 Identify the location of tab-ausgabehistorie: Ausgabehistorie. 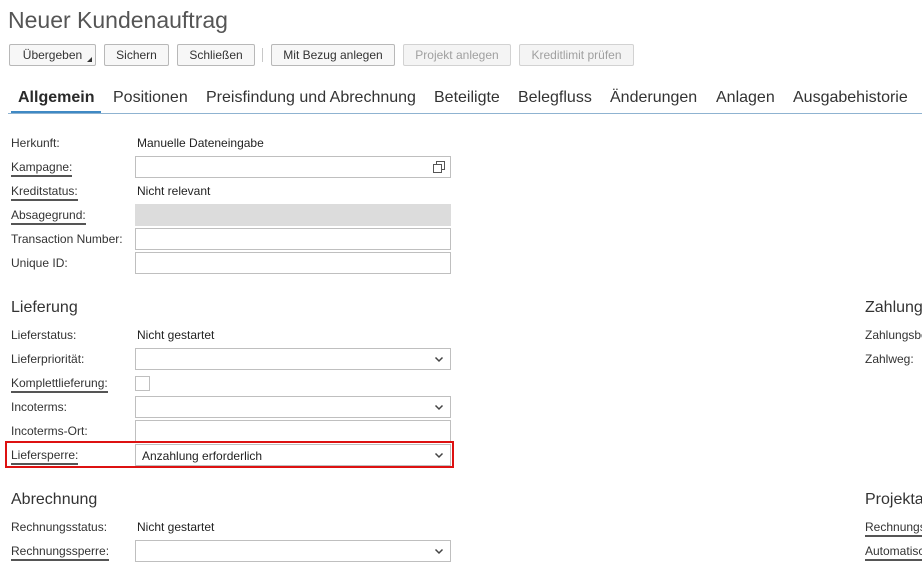
(850, 98).